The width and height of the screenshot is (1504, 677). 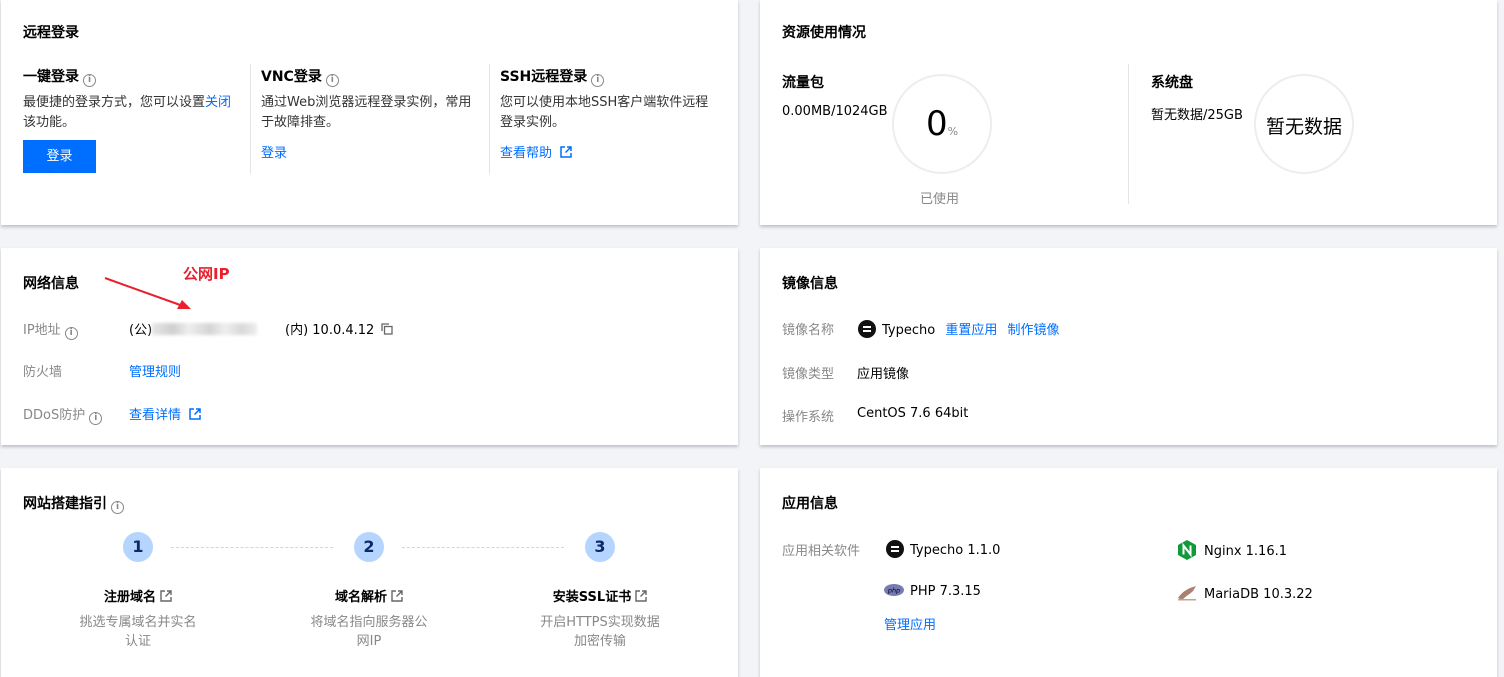 What do you see at coordinates (141, 330) in the screenshot?
I see `public-ip-prefix: (公)` at bounding box center [141, 330].